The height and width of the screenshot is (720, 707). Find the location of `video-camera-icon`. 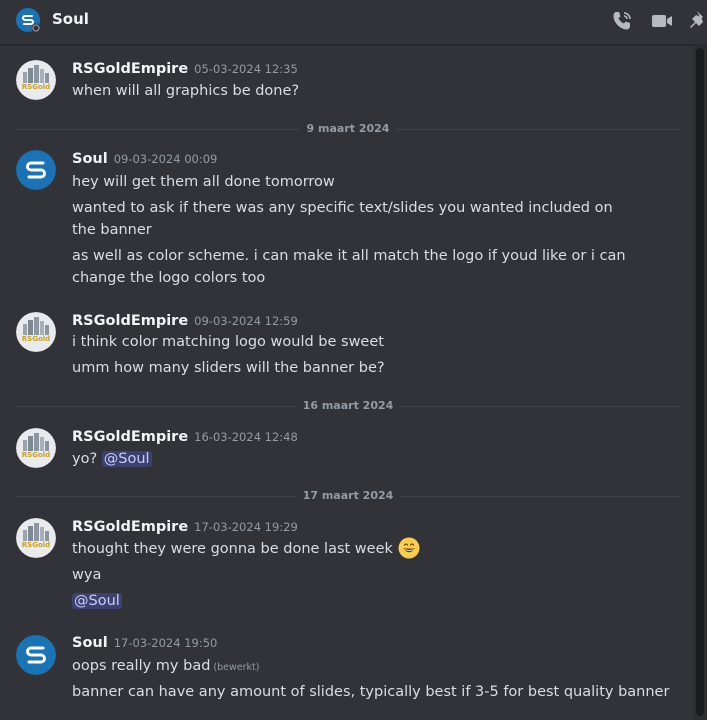

video-camera-icon is located at coordinates (662, 21).